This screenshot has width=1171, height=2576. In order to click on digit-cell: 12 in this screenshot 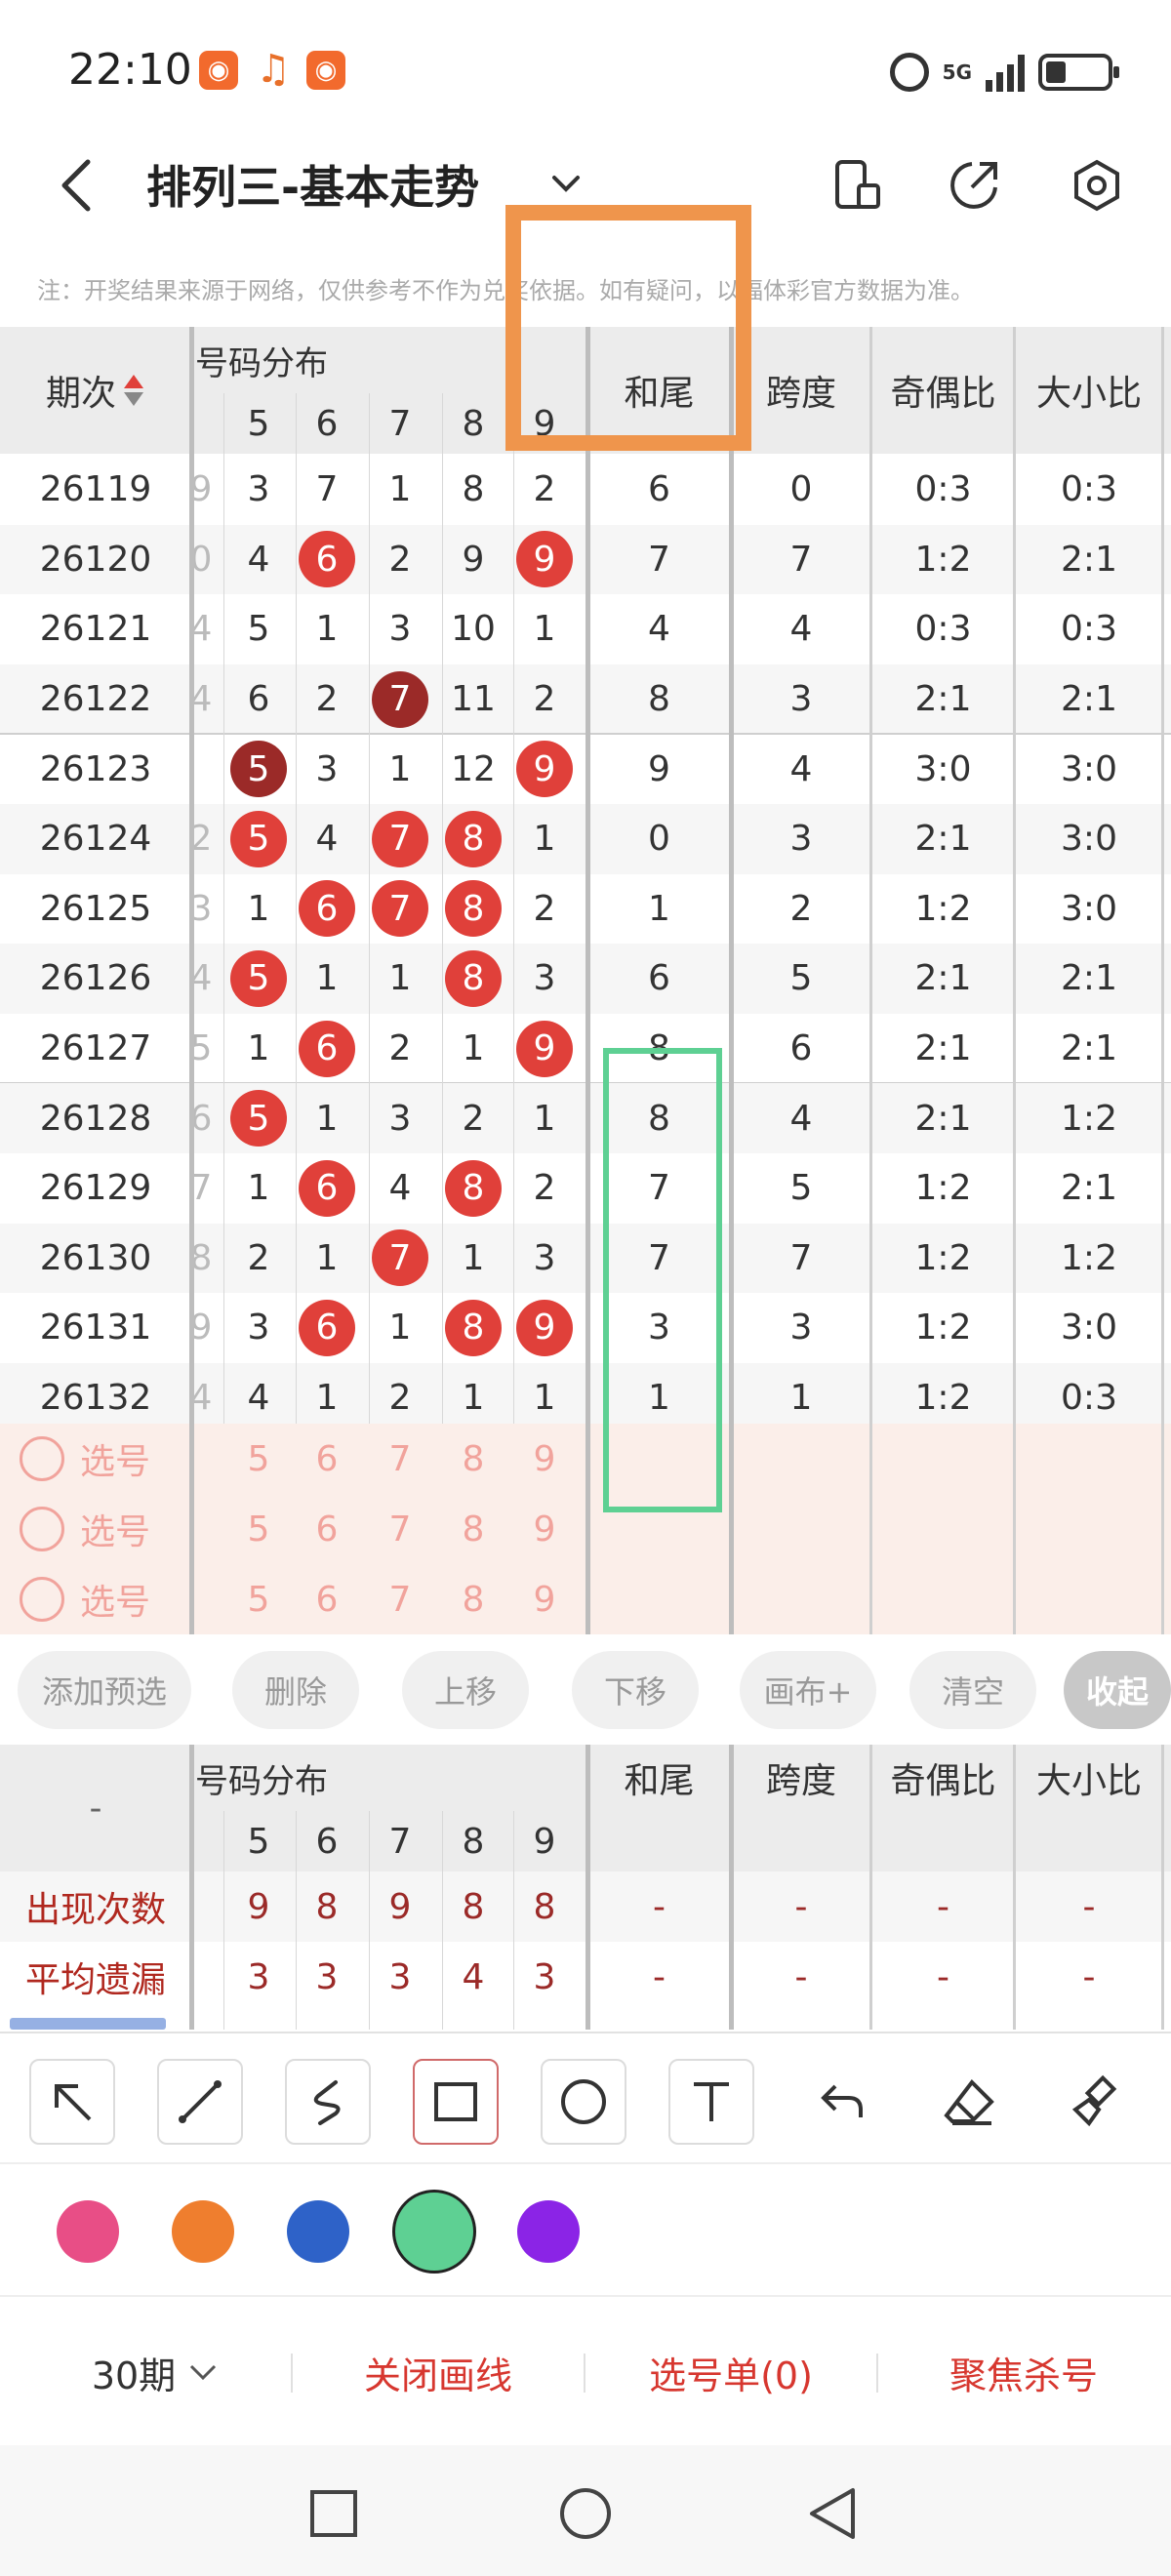, I will do `click(473, 769)`.